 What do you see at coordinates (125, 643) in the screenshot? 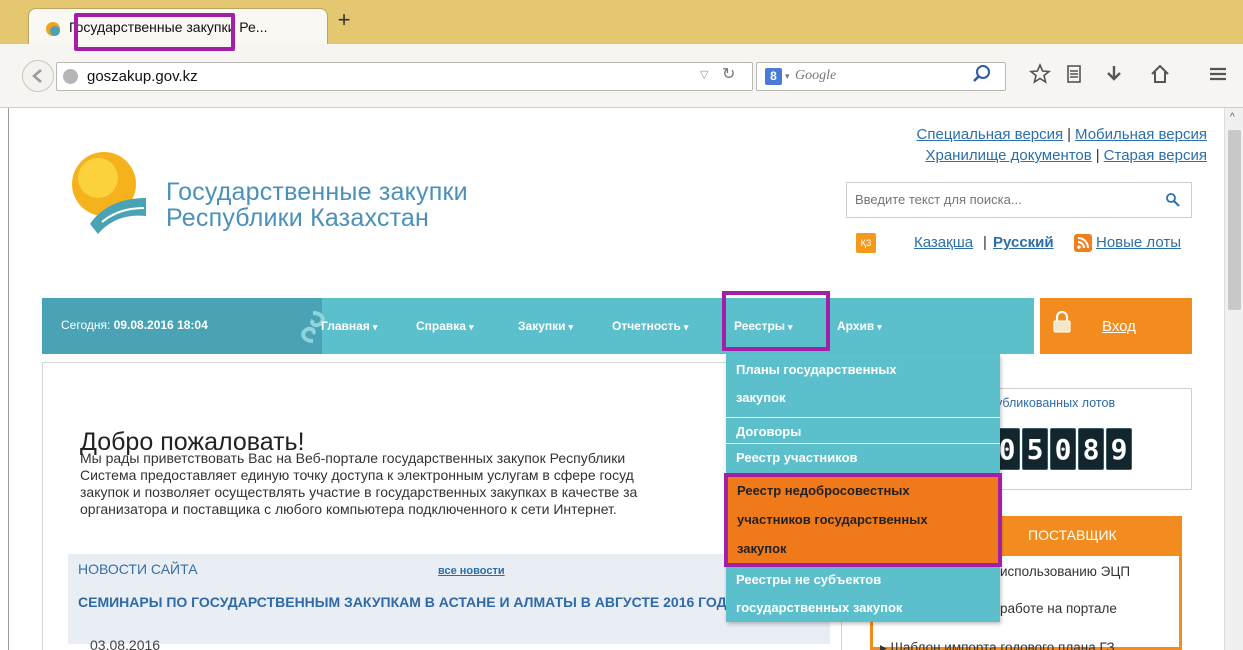
I see `news-item-date: 03.08.2016` at bounding box center [125, 643].